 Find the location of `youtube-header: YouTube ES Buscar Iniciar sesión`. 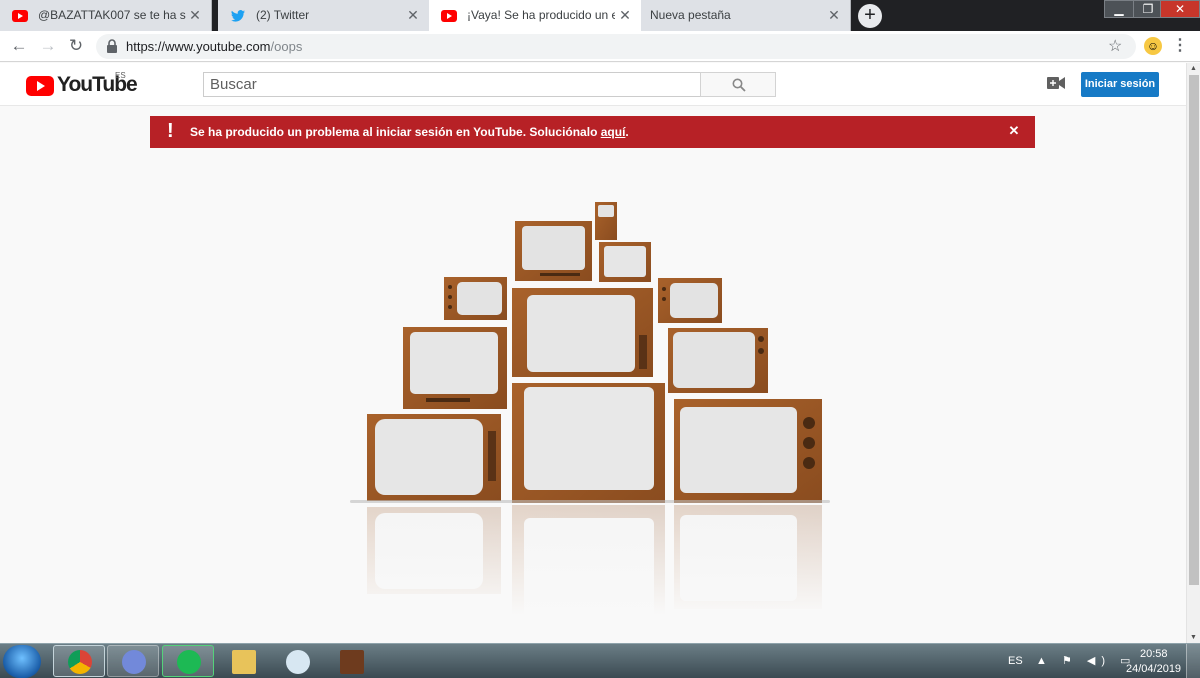

youtube-header: YouTube ES Buscar Iniciar sesión is located at coordinates (593, 84).